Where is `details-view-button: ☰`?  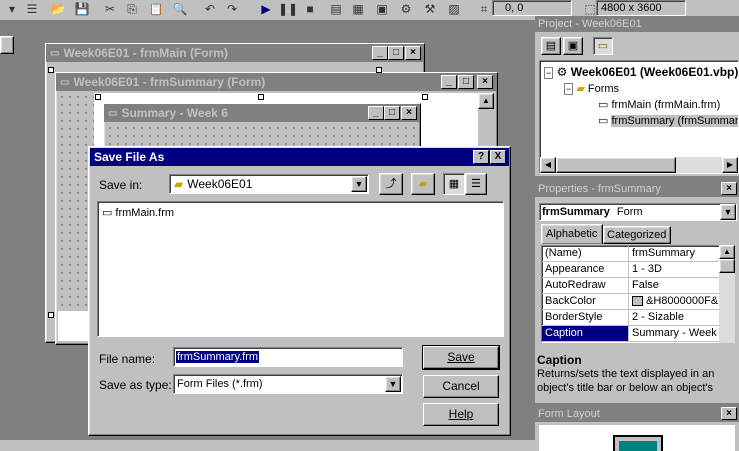 details-view-button: ☰ is located at coordinates (476, 184).